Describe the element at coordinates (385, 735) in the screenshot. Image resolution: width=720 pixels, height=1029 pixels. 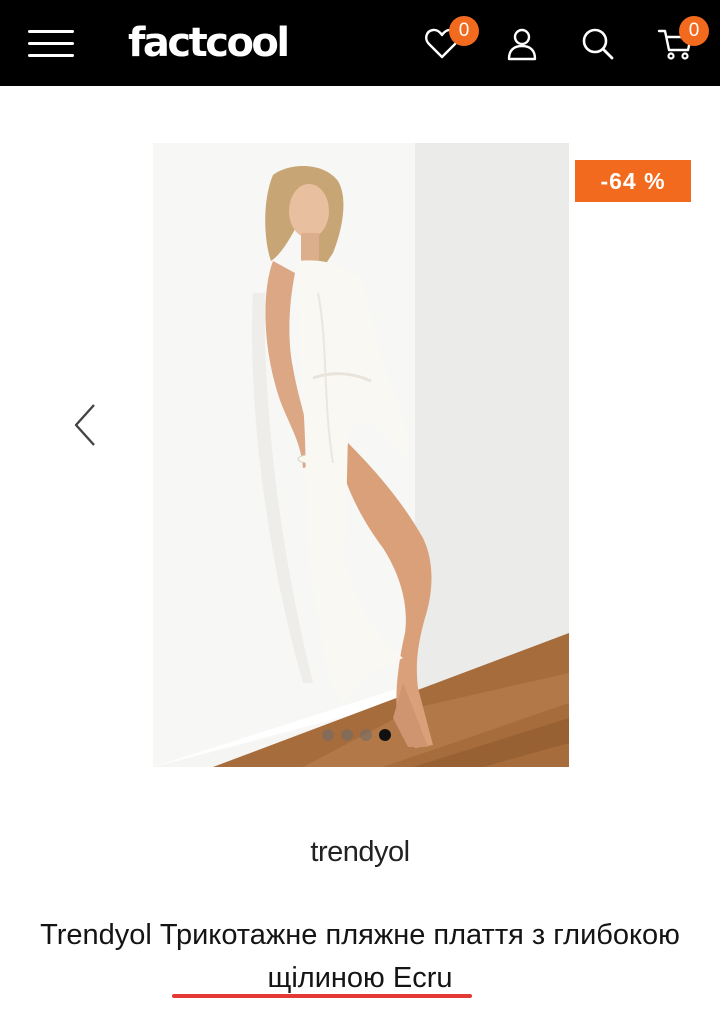
I see `carousel-dot-active` at that location.